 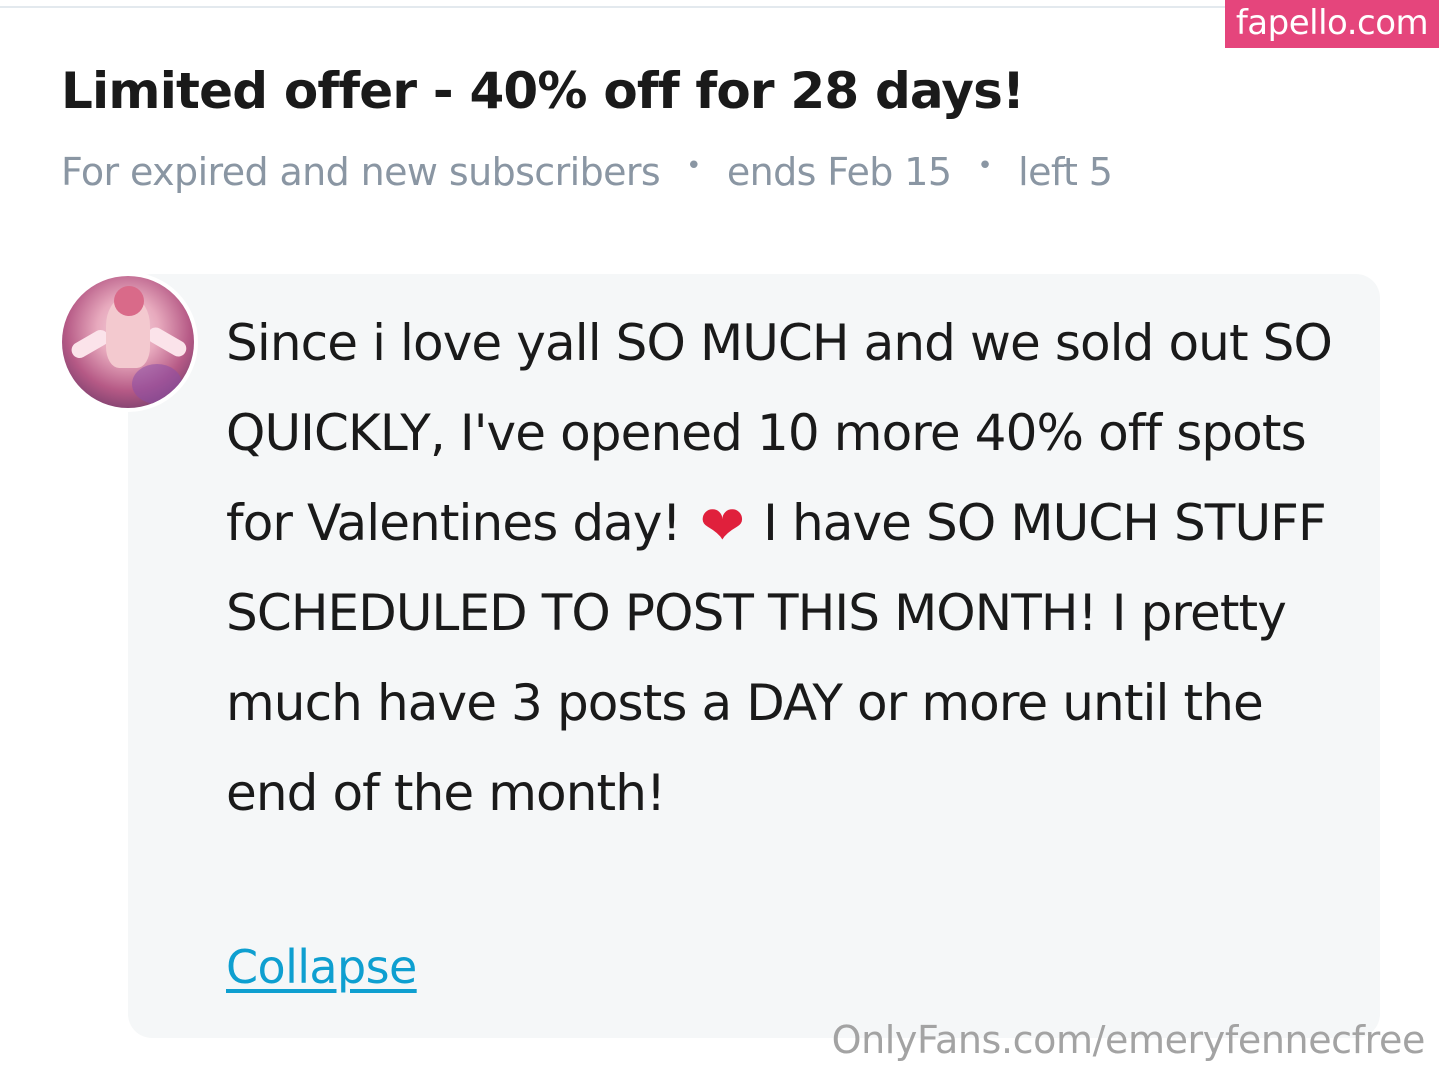 What do you see at coordinates (1332, 24) in the screenshot?
I see `watermark-badge: fapello.com` at bounding box center [1332, 24].